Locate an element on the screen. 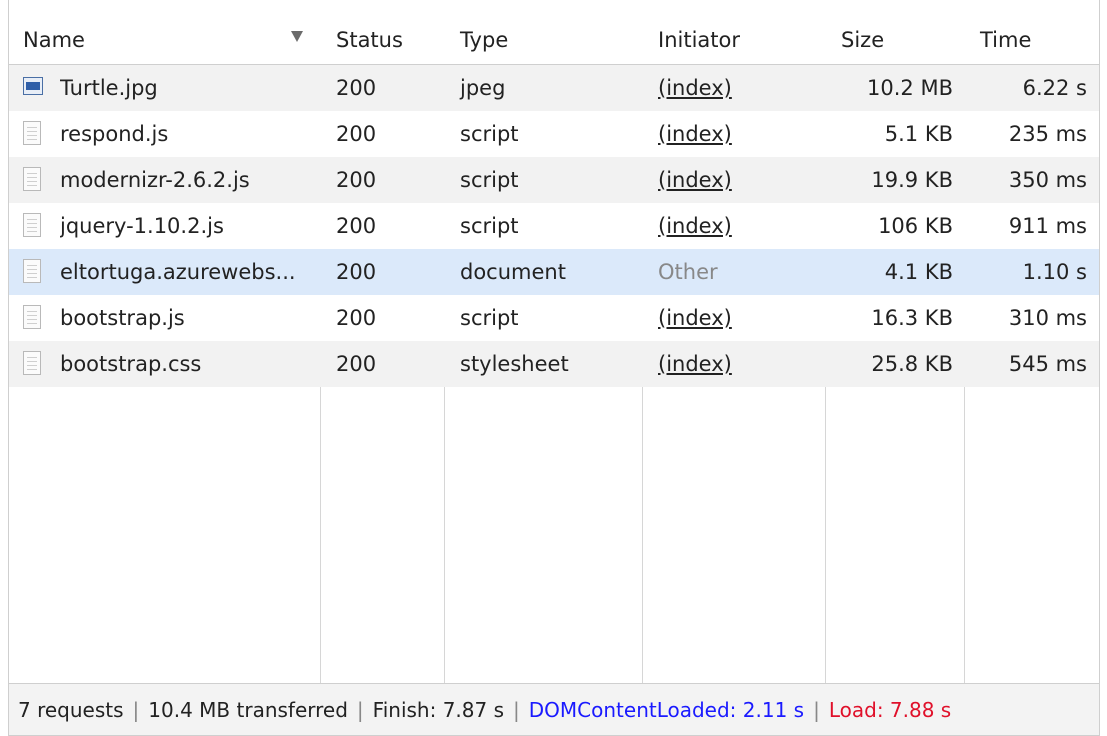  request-size: 25.8 KB is located at coordinates (912, 364).